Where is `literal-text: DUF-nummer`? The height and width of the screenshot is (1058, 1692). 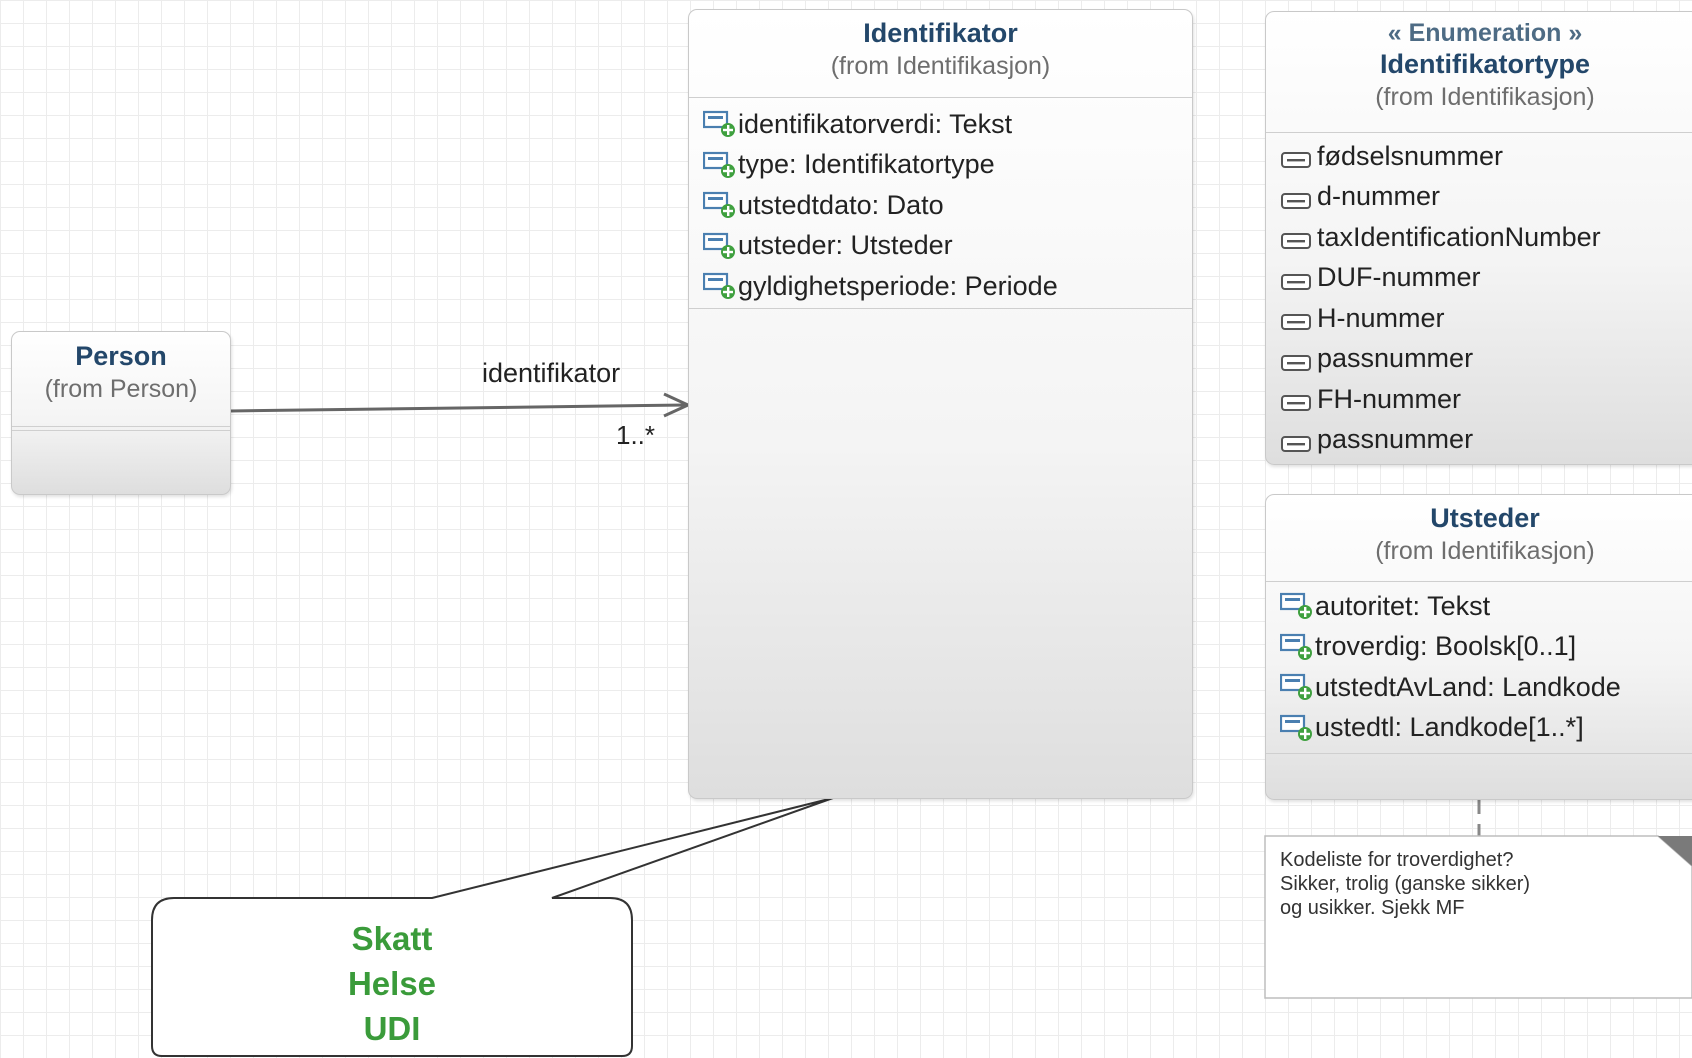
literal-text: DUF-nummer is located at coordinates (1399, 277).